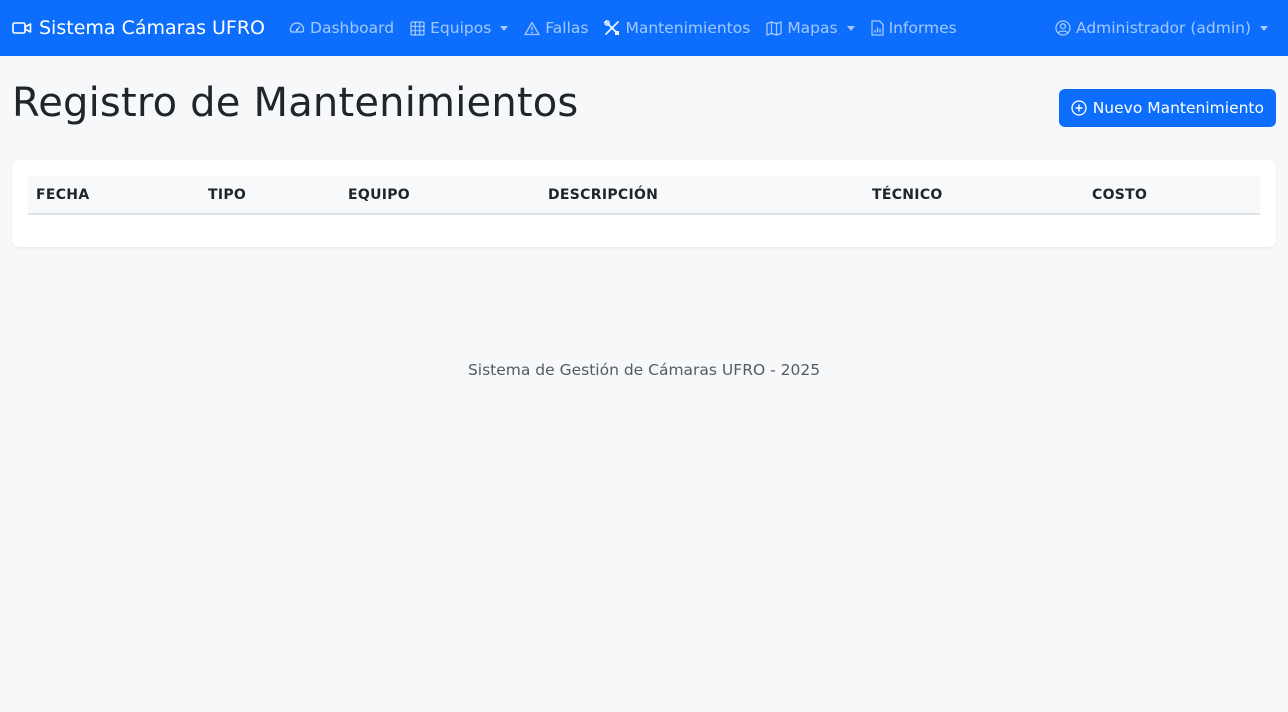  I want to click on nav-item-dashboard: Dashboard, so click(341, 28).